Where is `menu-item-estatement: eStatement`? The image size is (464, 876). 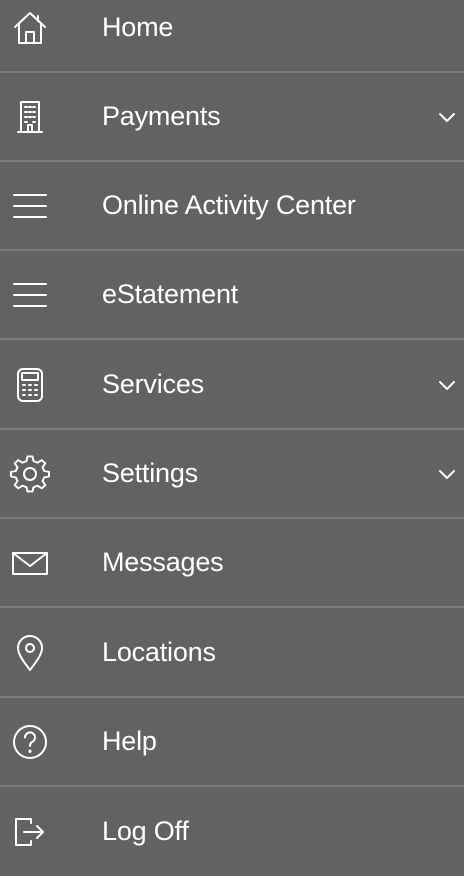
menu-item-estatement: eStatement is located at coordinates (232, 295).